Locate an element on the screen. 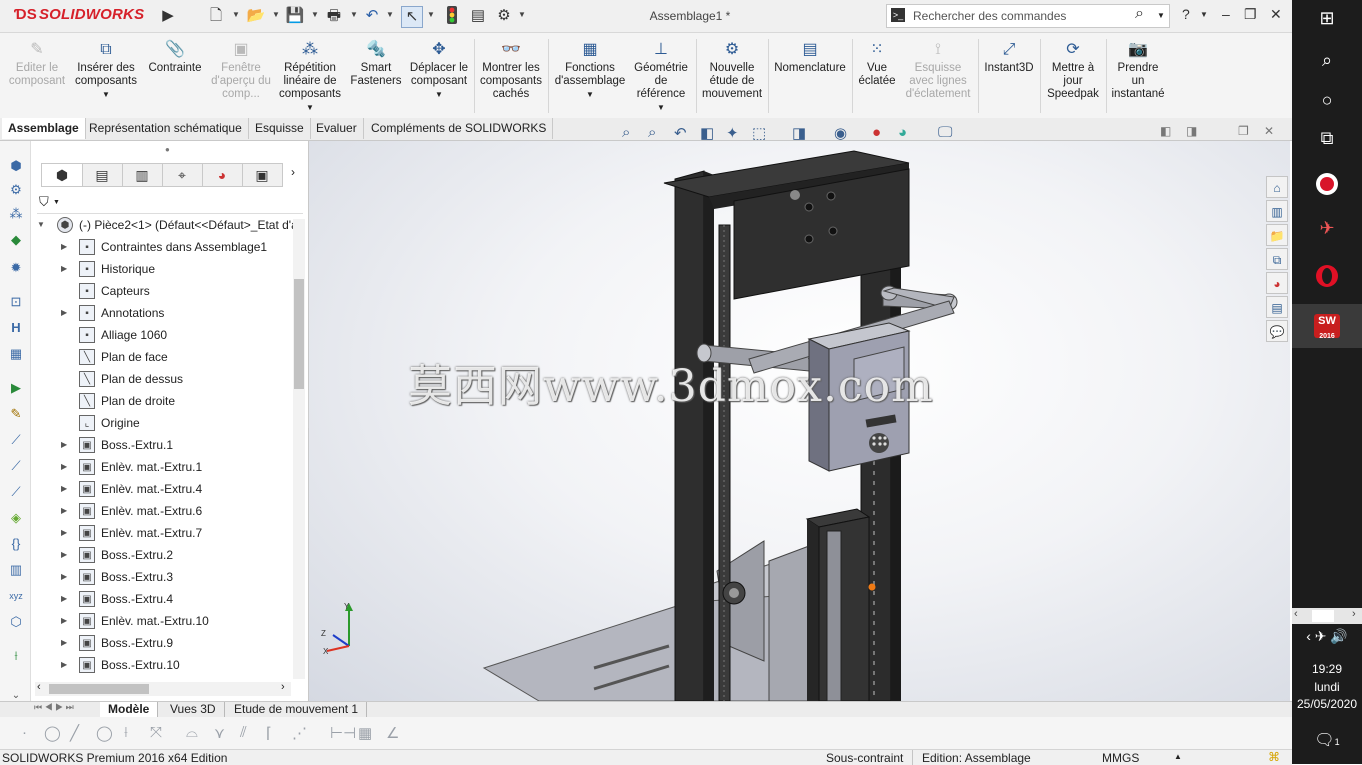 This screenshot has width=1362, height=765. mate-button: 📎 Contrainte is located at coordinates (175, 58).